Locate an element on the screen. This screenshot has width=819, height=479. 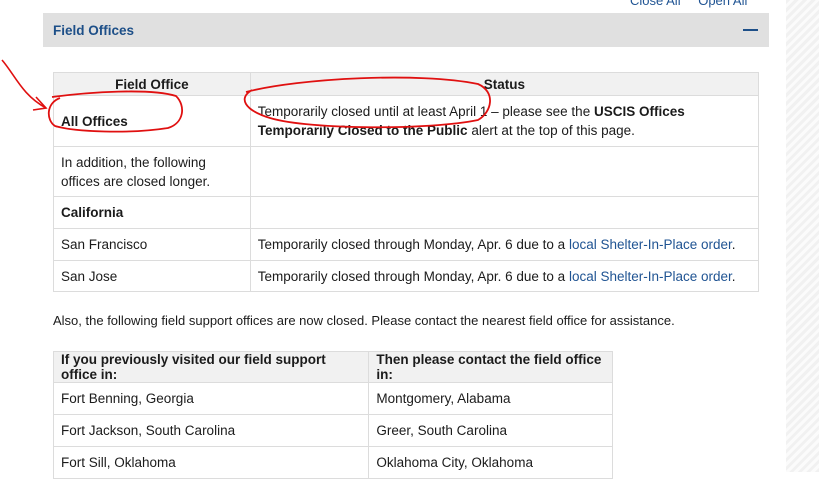
open-all-link: Open All is located at coordinates (722, 4).